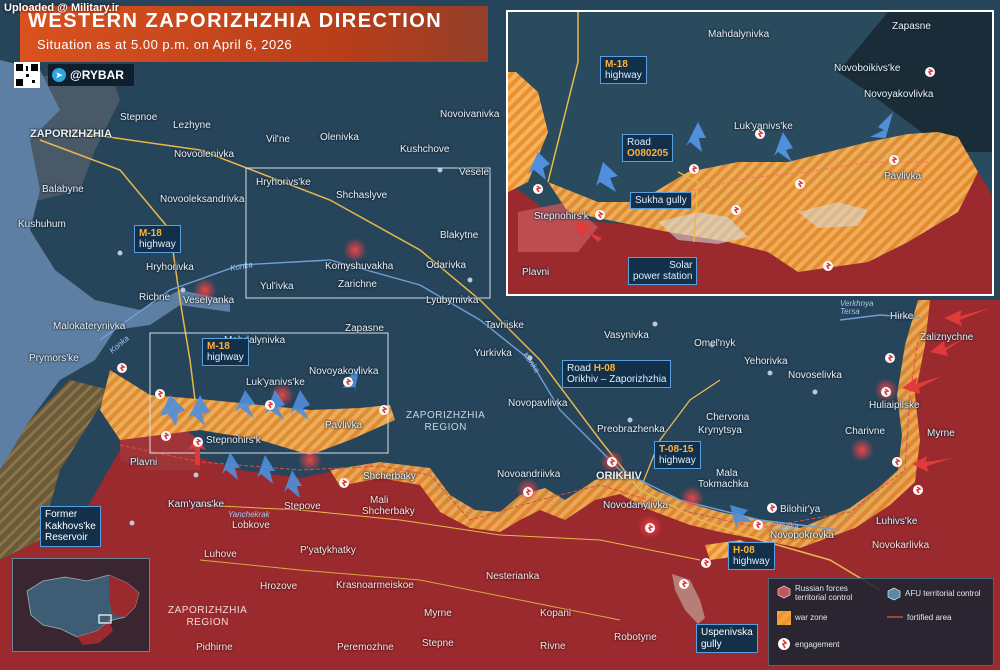  What do you see at coordinates (723, 484) in the screenshot?
I see `place-tokmachka: Tokmachka` at bounding box center [723, 484].